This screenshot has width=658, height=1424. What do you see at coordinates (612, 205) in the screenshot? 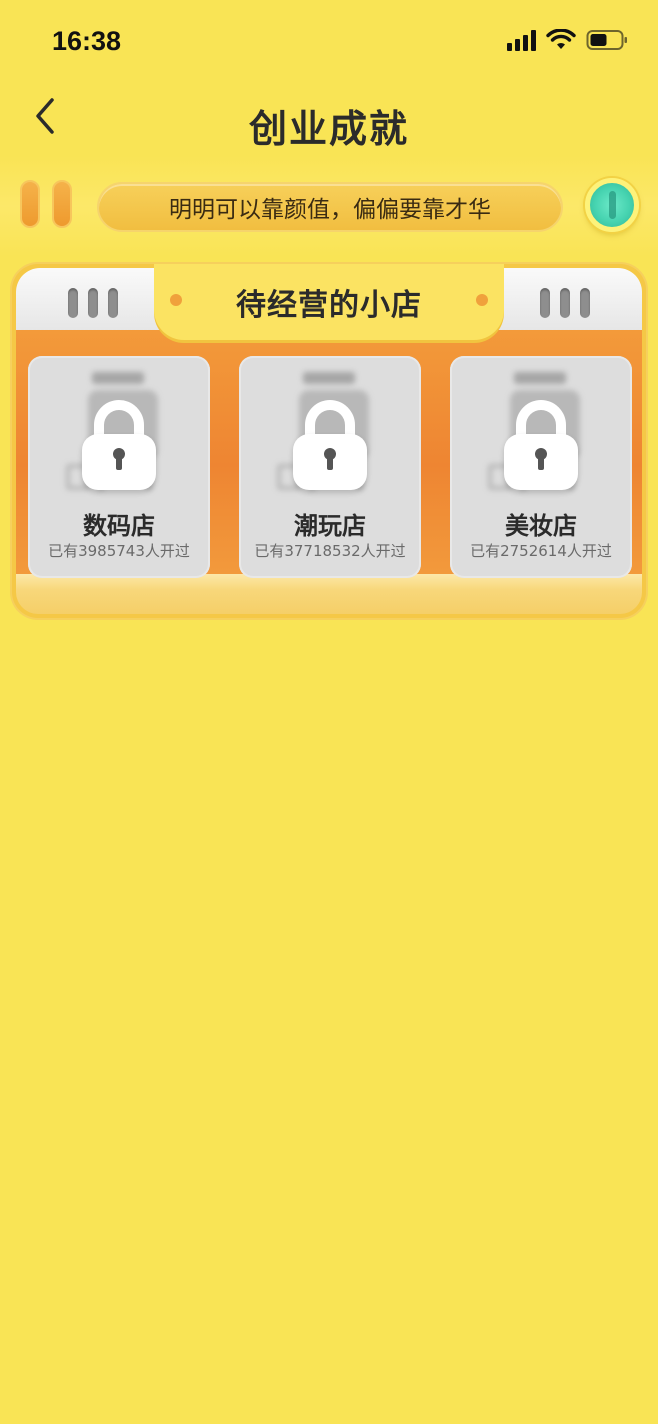
I see `coin-icon` at bounding box center [612, 205].